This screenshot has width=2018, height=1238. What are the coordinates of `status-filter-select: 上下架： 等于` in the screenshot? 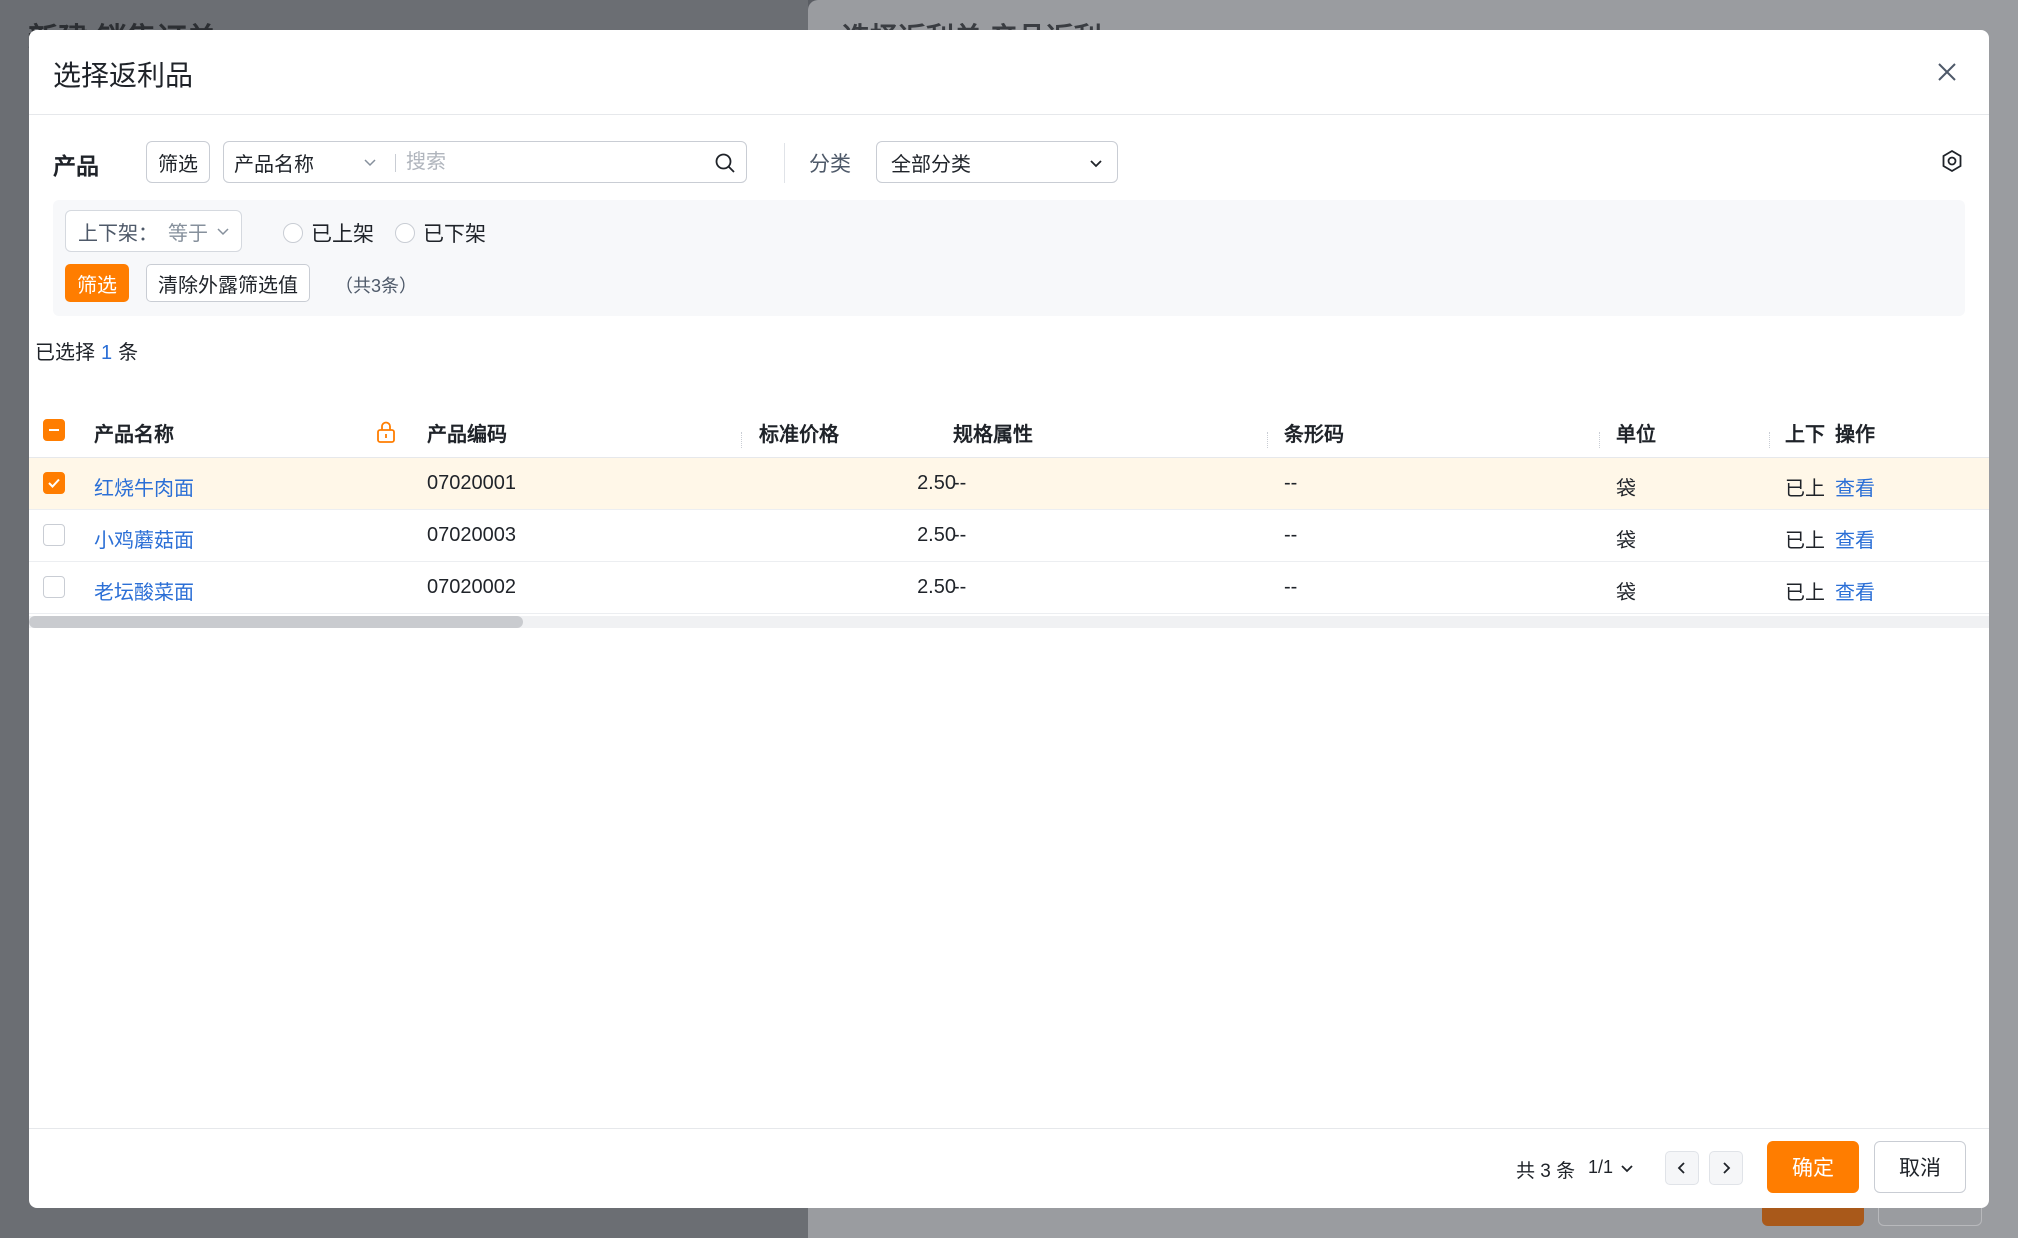 It's located at (153, 231).